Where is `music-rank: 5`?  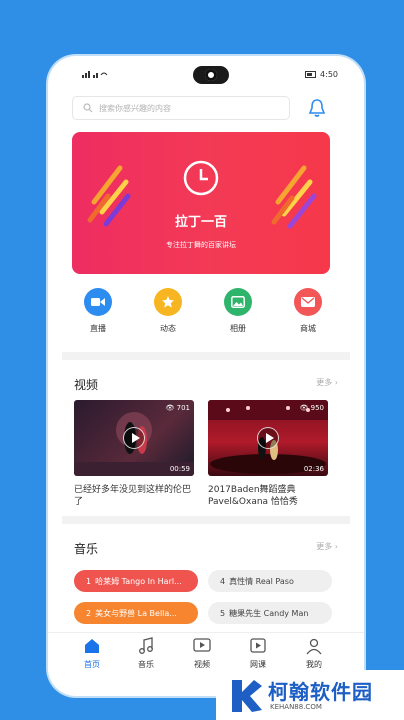 music-rank: 5 is located at coordinates (223, 613).